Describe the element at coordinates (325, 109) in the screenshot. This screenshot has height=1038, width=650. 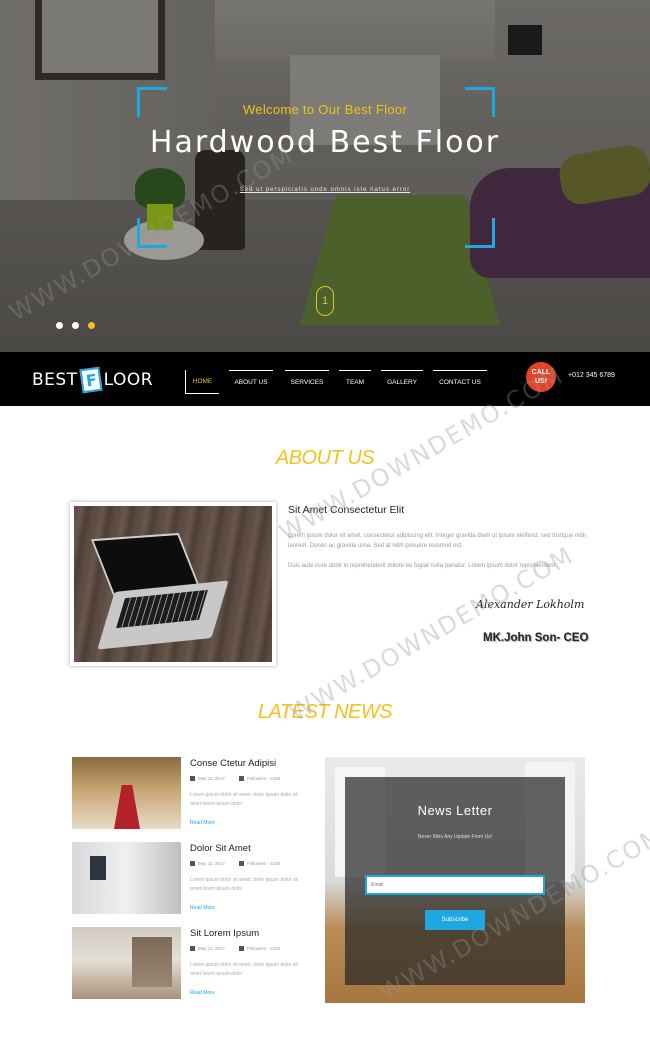
I see `hero-welcome: Welcome to Our Best Floor` at that location.